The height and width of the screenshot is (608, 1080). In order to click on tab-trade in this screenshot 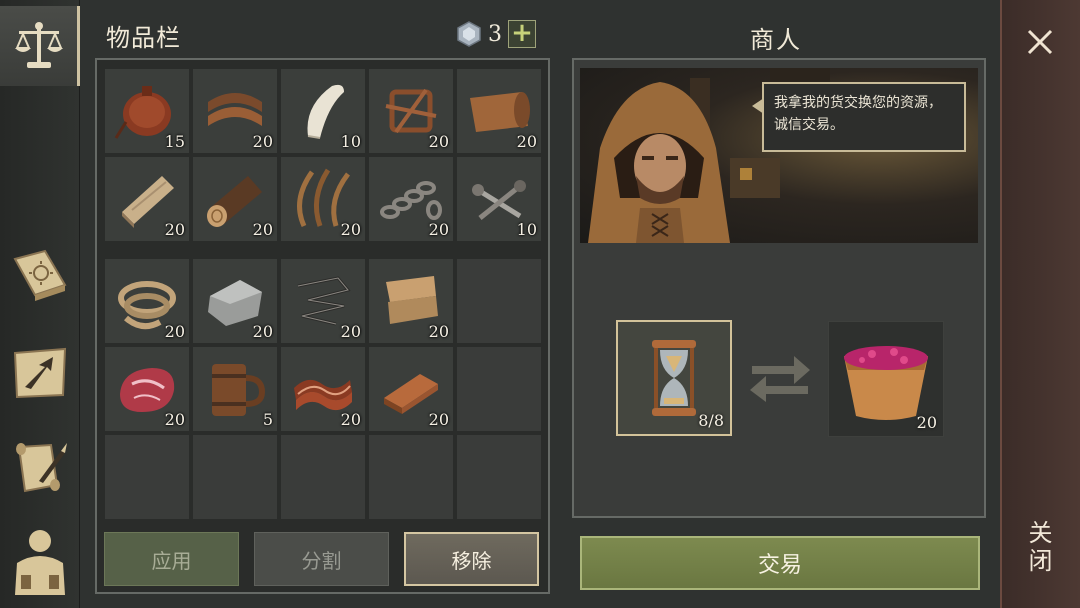, I will do `click(40, 46)`.